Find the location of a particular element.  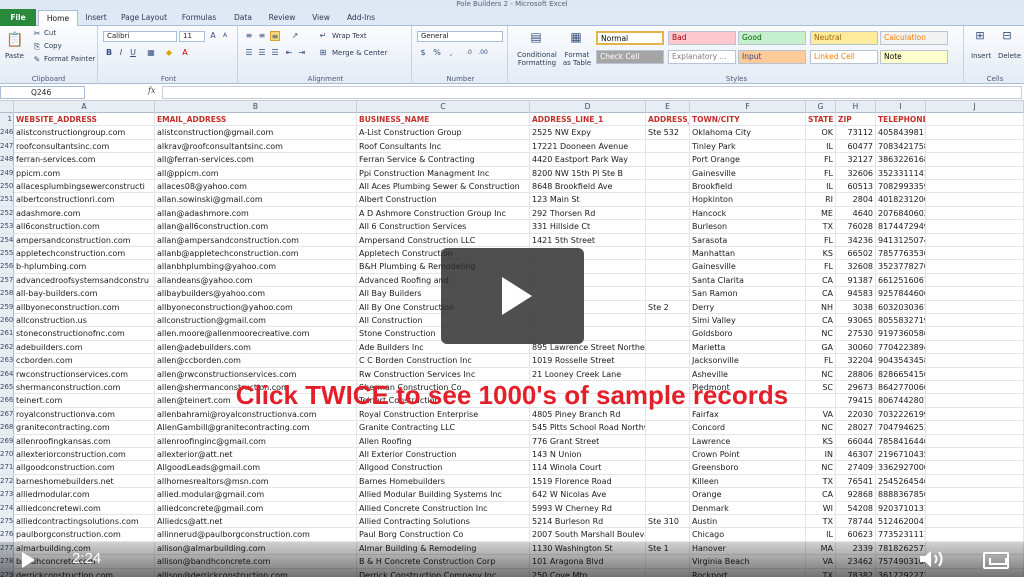

comma-icon: , is located at coordinates (451, 53).